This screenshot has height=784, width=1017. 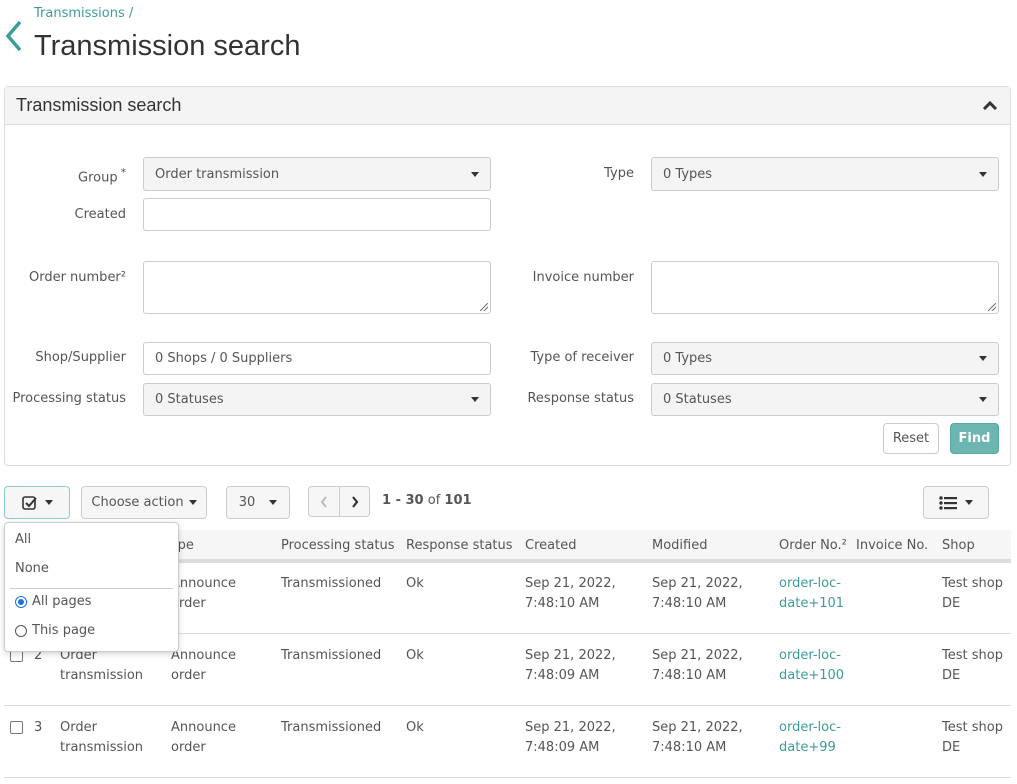 I want to click on group-select-value: Order transmission, so click(x=217, y=174).